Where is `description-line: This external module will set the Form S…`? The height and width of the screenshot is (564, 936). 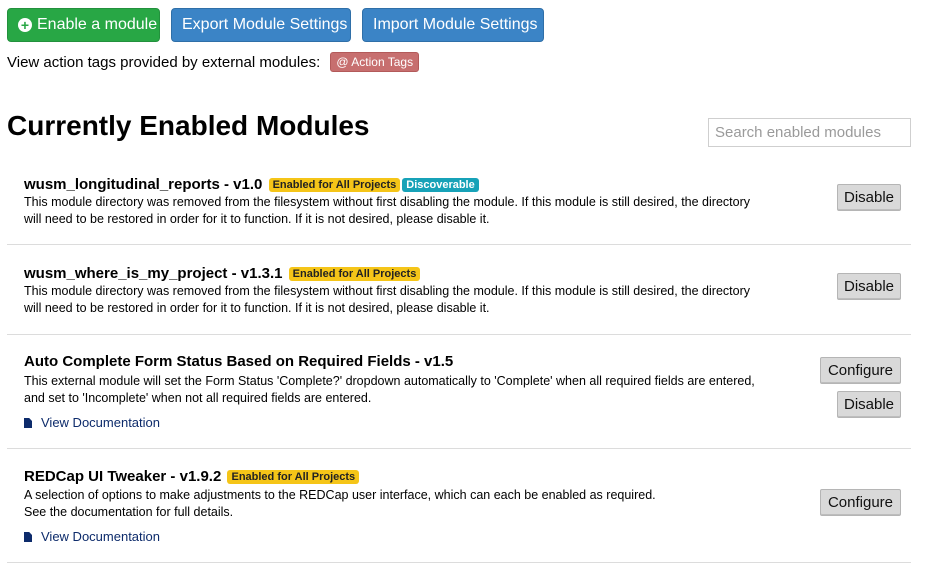
description-line: This external module will set the Form S… is located at coordinates (389, 381).